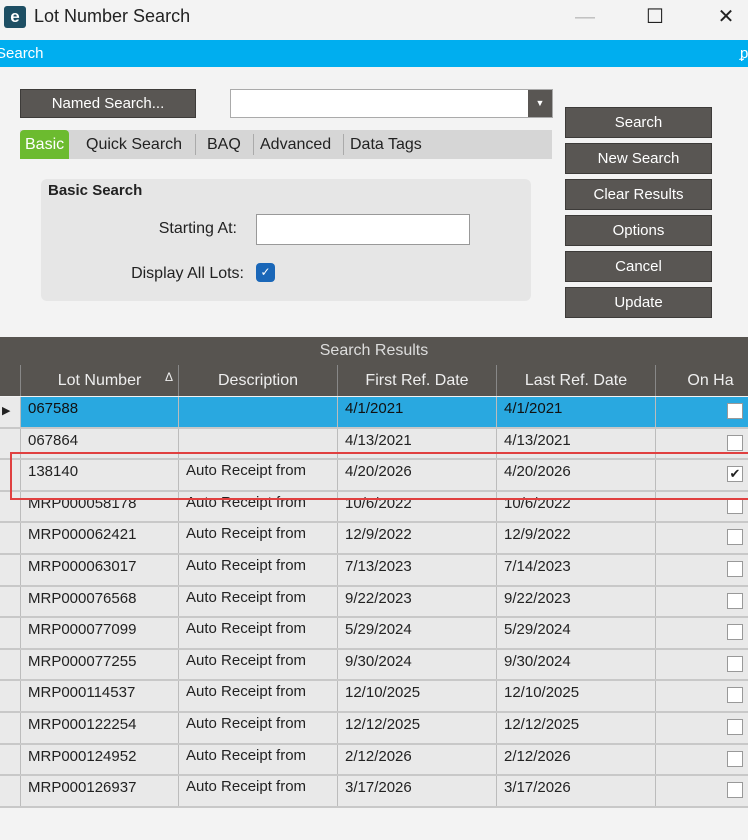 The image size is (748, 840). What do you see at coordinates (99, 570) in the screenshot?
I see `cell-lot: MRP000063017` at bounding box center [99, 570].